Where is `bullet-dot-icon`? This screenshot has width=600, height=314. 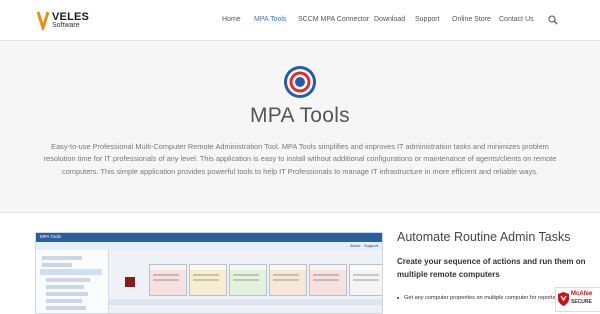
bullet-dot-icon is located at coordinates (398, 297).